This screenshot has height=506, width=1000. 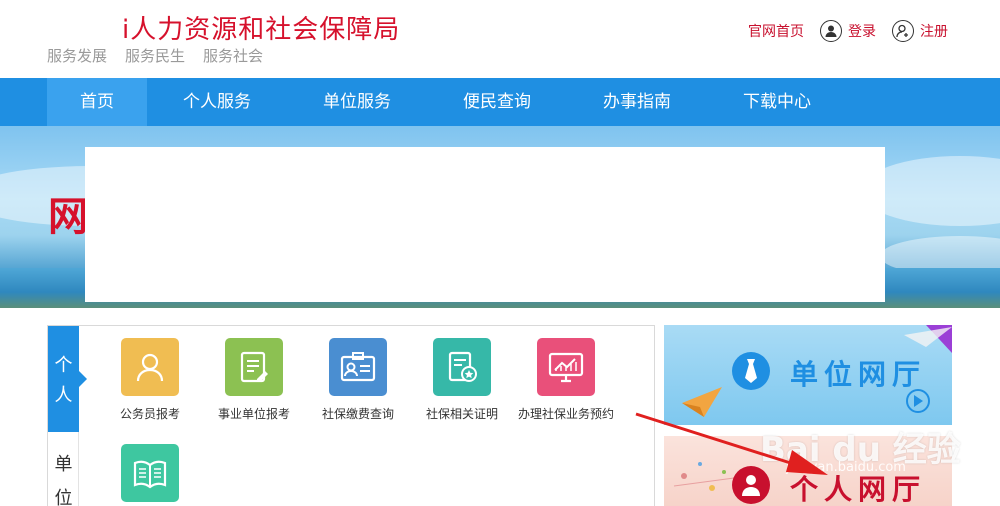 I want to click on id-card-icon, so click(x=358, y=367).